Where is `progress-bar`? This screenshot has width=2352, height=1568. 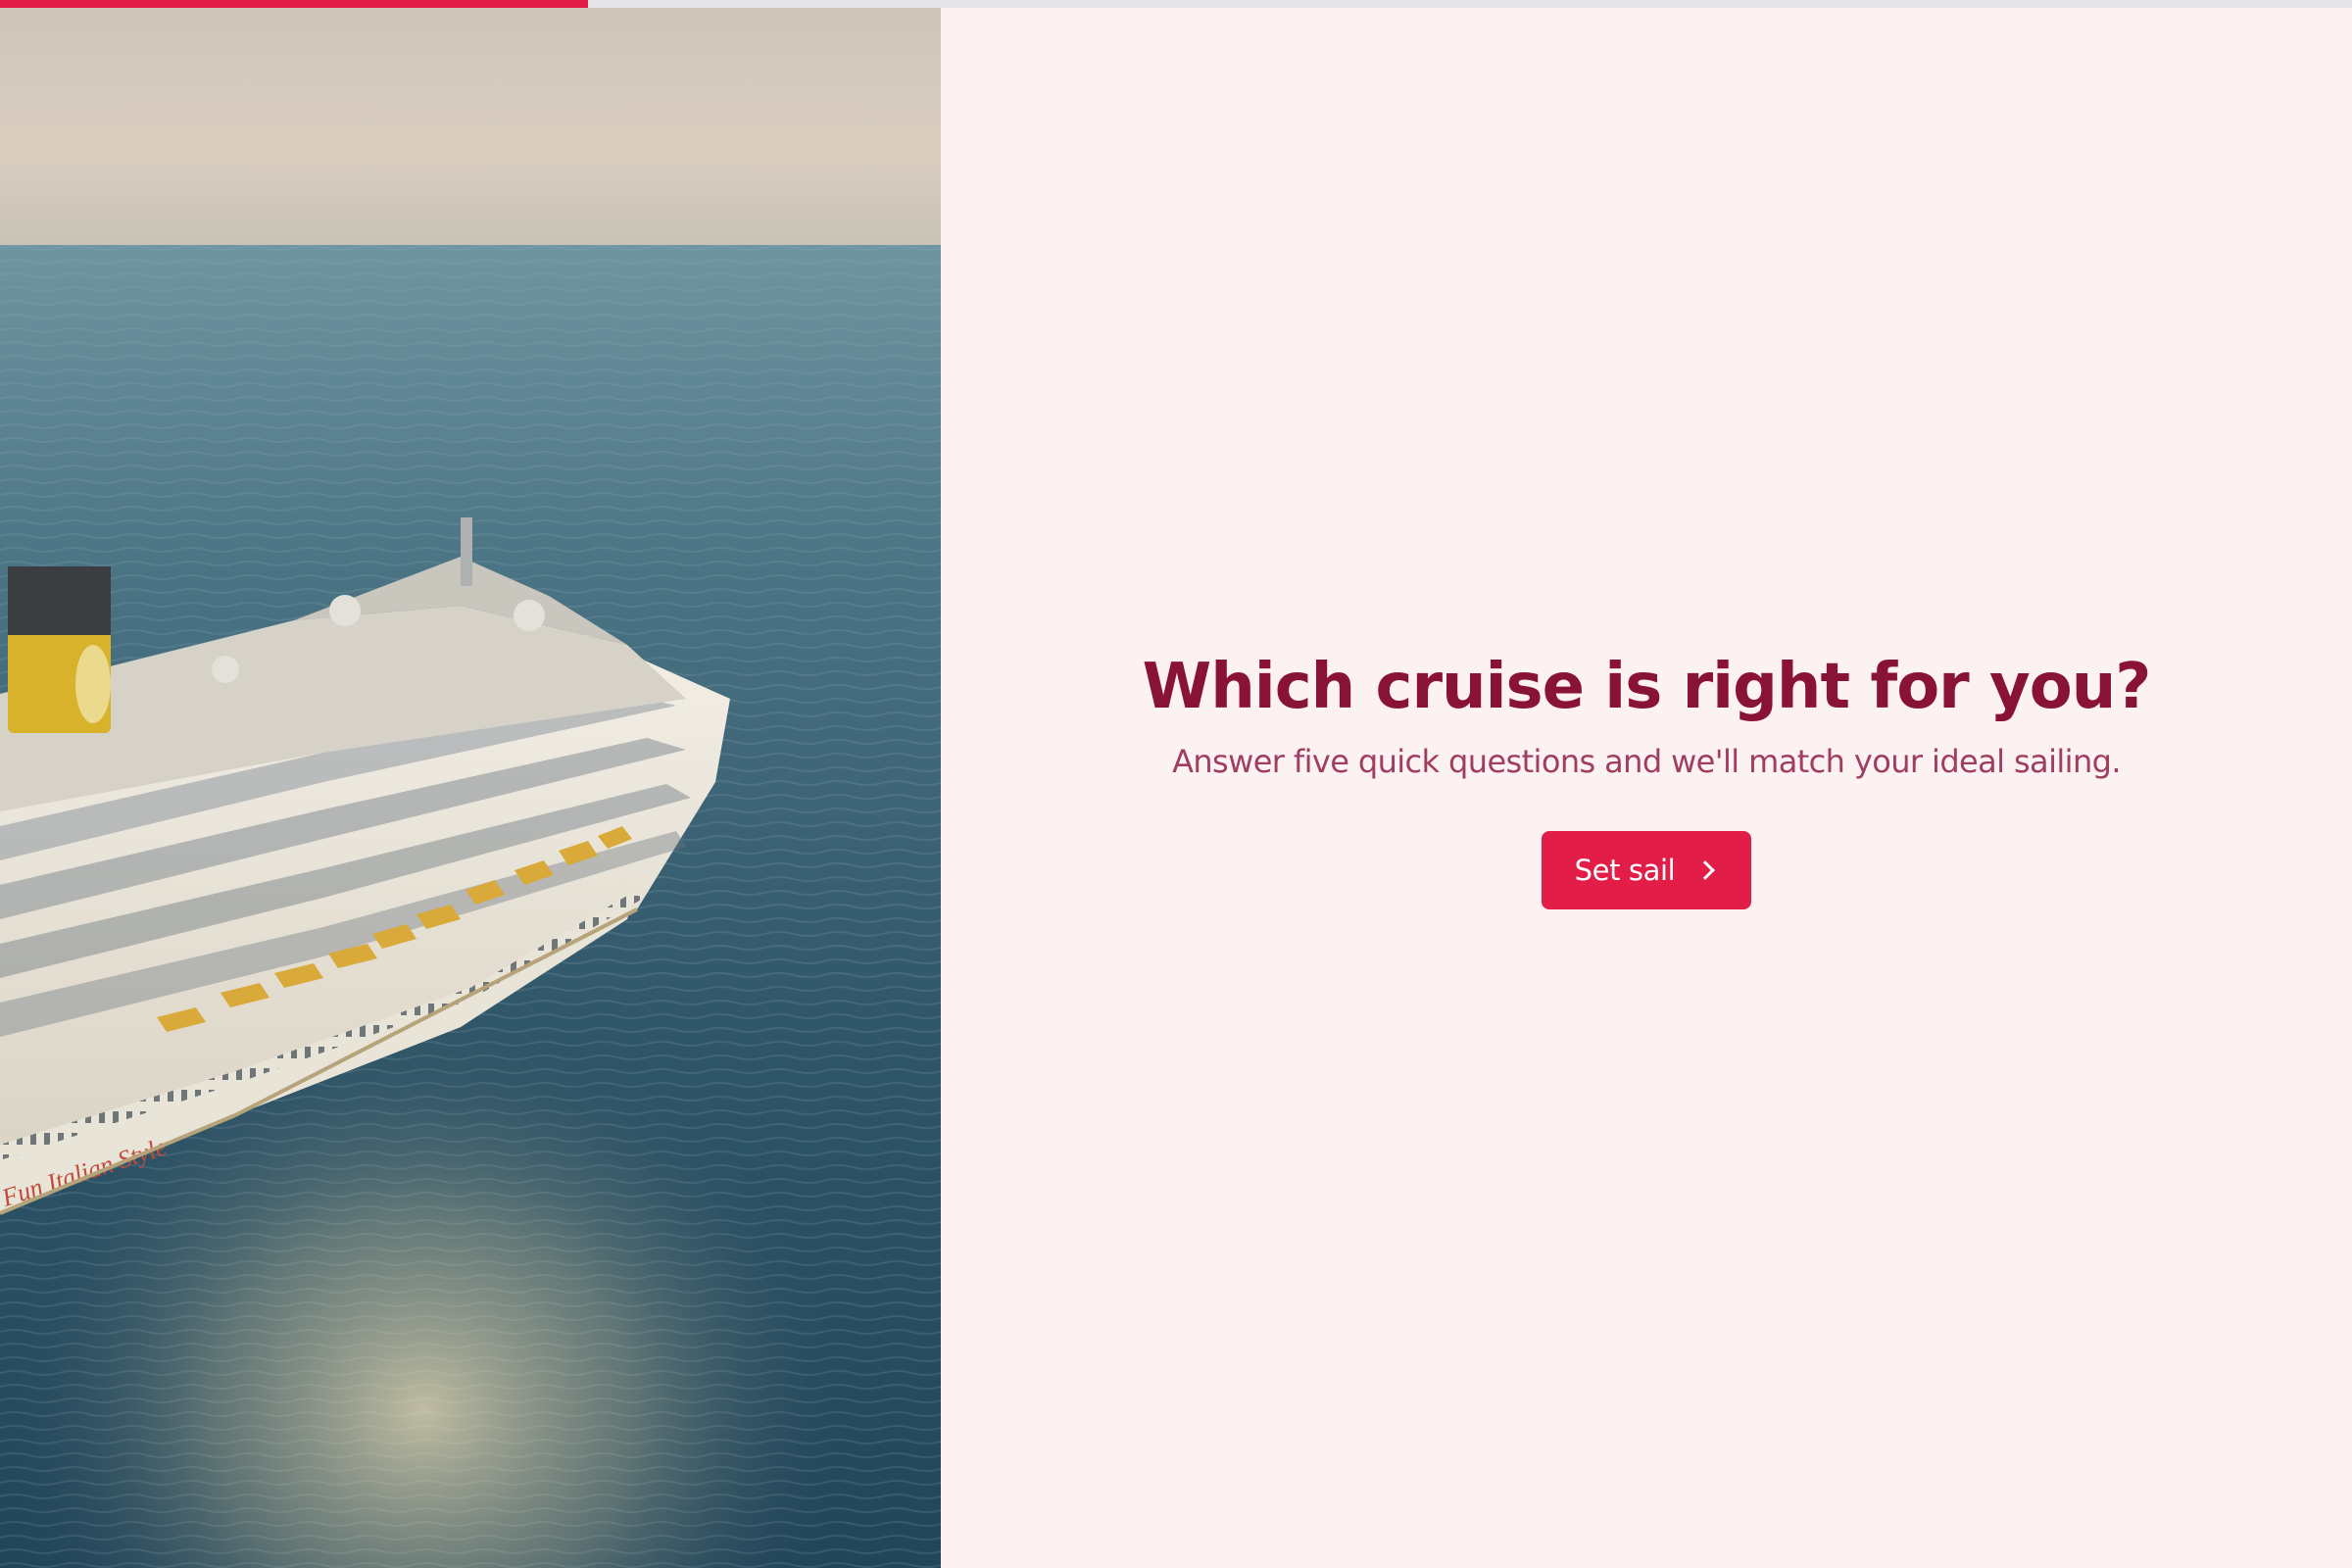 progress-bar is located at coordinates (1176, 4).